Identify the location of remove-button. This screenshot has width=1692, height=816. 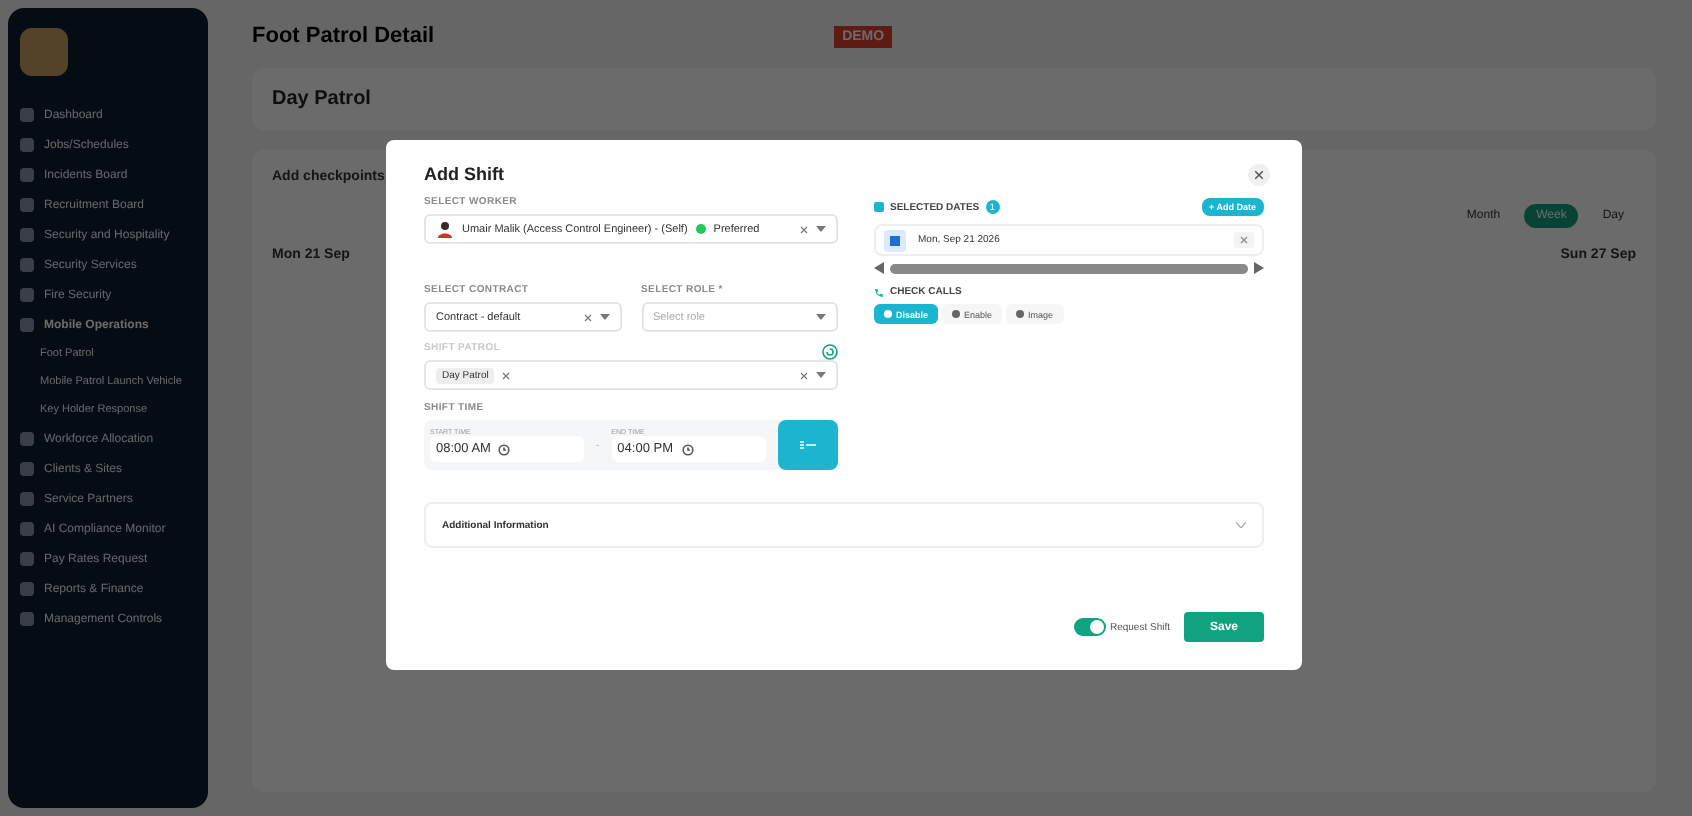
(1244, 240).